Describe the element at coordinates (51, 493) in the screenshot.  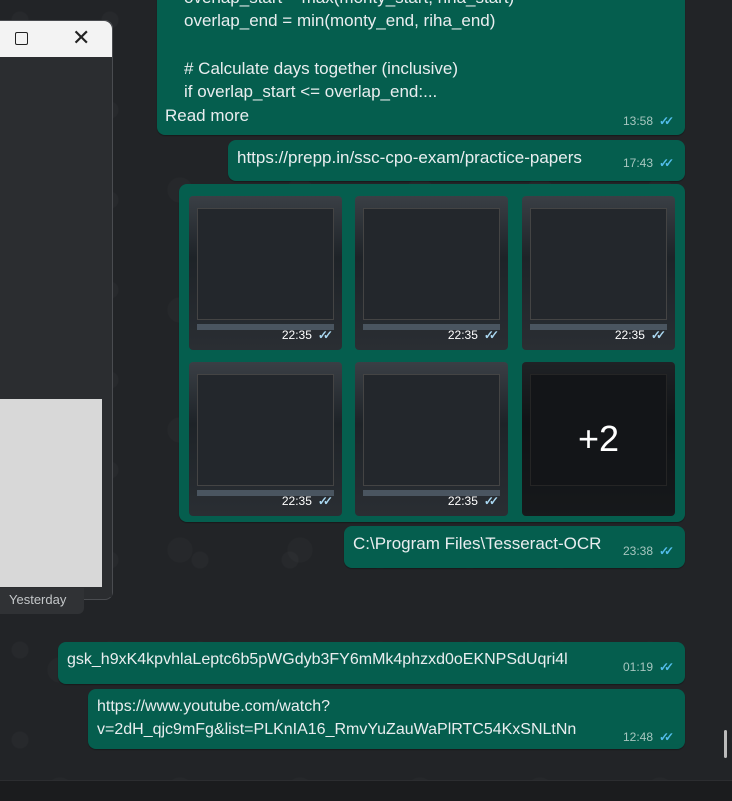
I see `image-preview` at that location.